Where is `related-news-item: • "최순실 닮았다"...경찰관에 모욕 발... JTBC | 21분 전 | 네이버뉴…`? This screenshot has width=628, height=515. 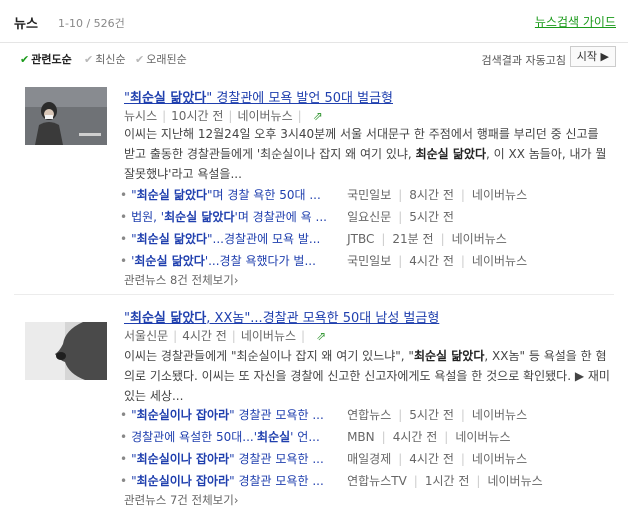
related-news-item: • "최순실 닮았다"...경찰관에 모욕 발... JTBC | 21분 전 | 네이버뉴… is located at coordinates (370, 238).